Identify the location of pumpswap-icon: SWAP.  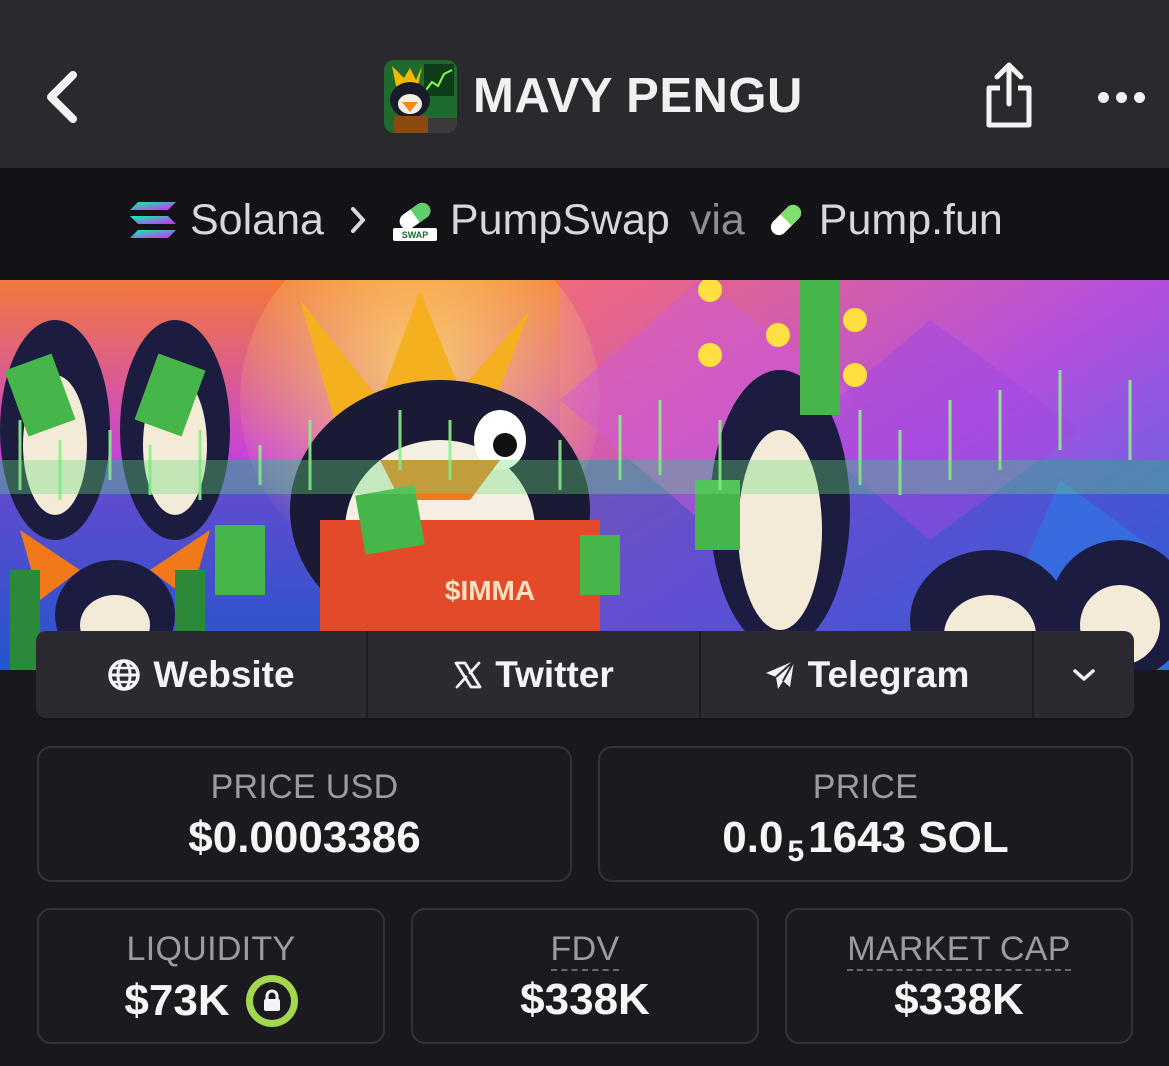
(414, 221).